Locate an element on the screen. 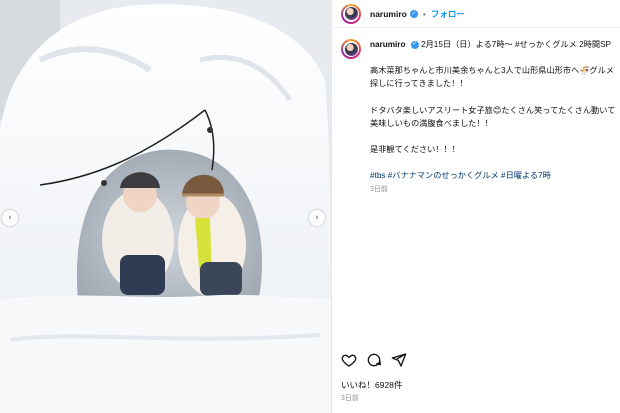 This screenshot has height=413, width=620. caption-username: narumiro is located at coordinates (388, 44).